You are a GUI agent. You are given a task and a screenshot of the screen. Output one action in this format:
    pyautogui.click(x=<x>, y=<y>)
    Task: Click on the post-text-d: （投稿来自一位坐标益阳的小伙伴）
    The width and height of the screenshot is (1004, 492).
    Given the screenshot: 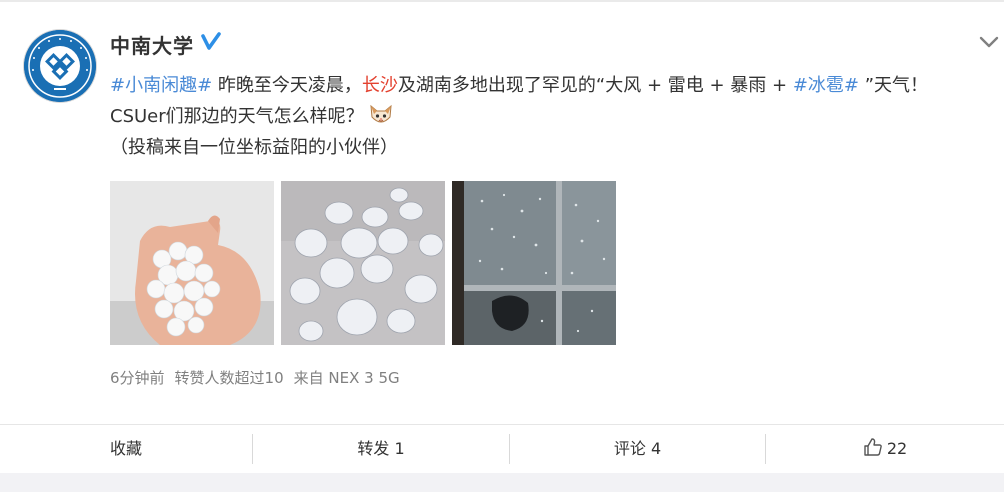 What is the action you would take?
    pyautogui.click(x=254, y=147)
    